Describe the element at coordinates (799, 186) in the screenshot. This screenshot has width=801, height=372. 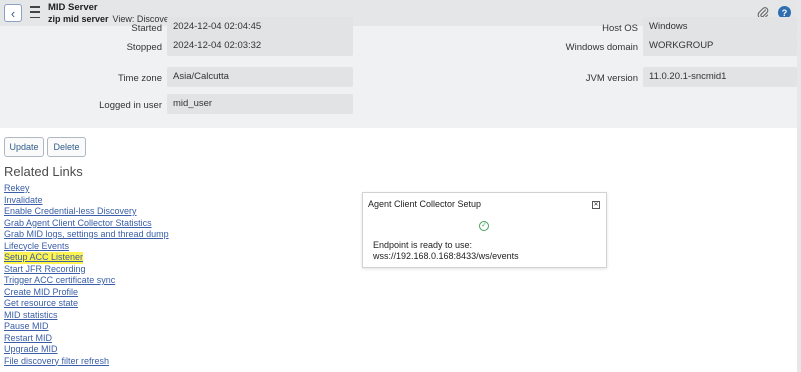
I see `scrollbar-track` at that location.